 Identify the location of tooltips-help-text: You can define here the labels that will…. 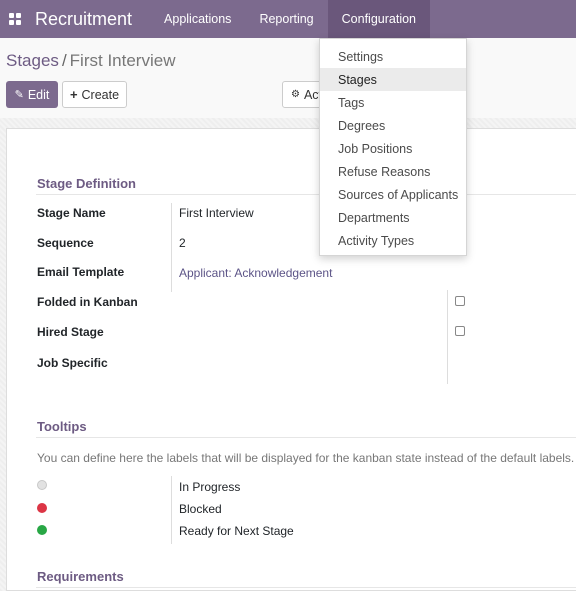
(306, 458).